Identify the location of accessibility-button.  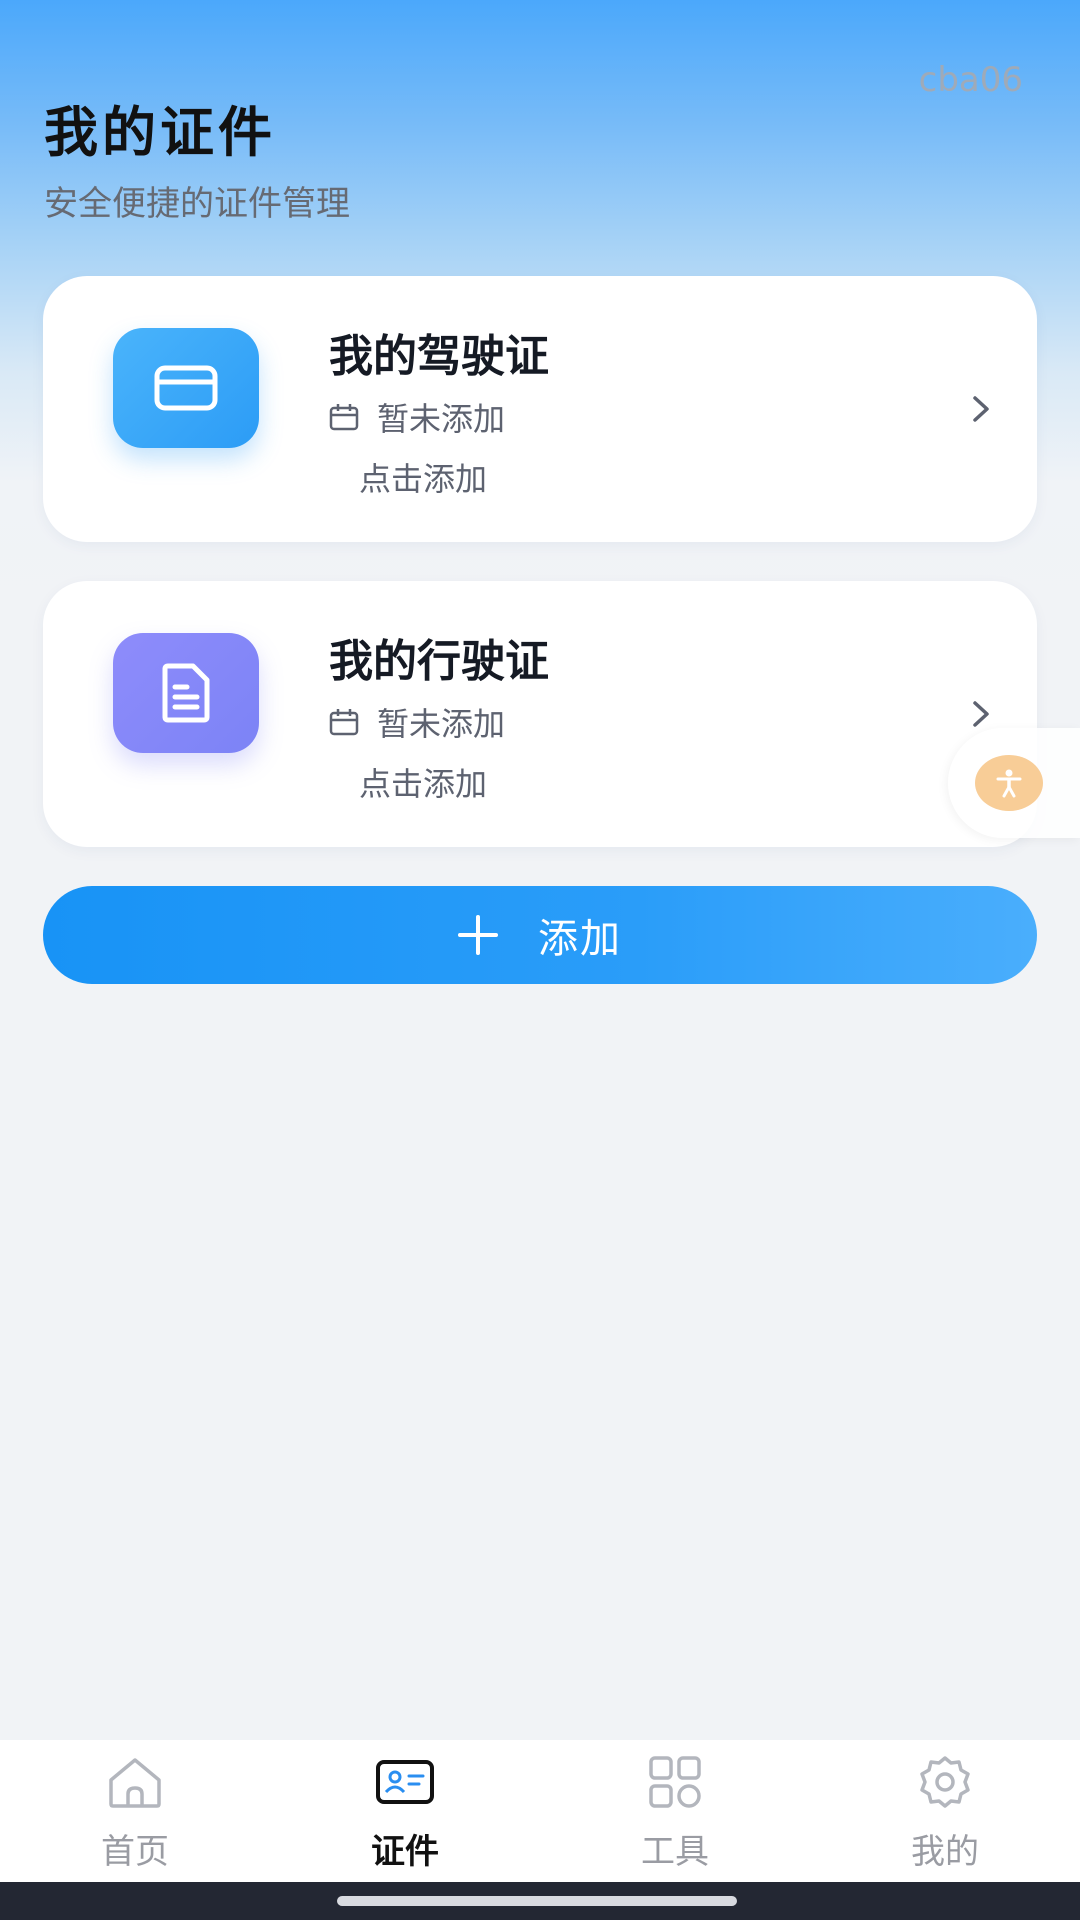
(1009, 783).